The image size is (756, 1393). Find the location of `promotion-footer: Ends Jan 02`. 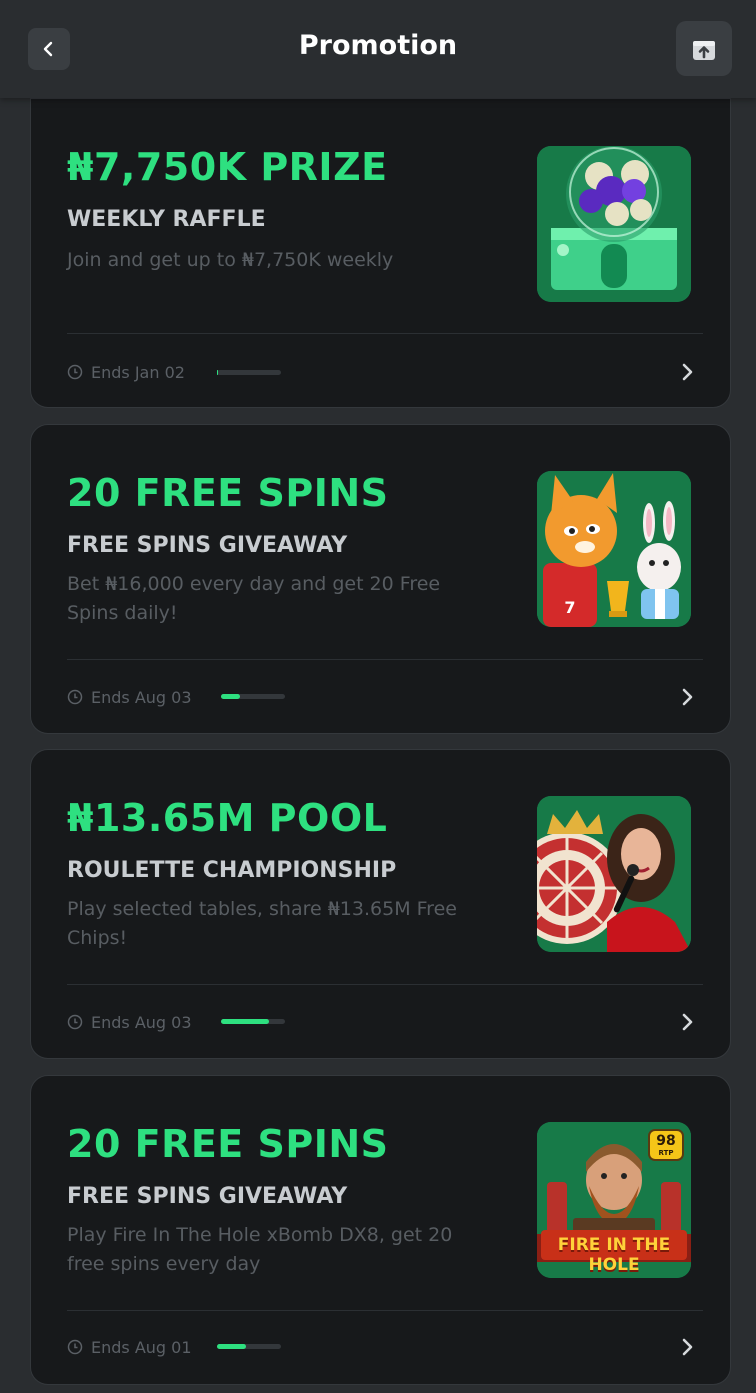

promotion-footer: Ends Jan 02 is located at coordinates (385, 372).